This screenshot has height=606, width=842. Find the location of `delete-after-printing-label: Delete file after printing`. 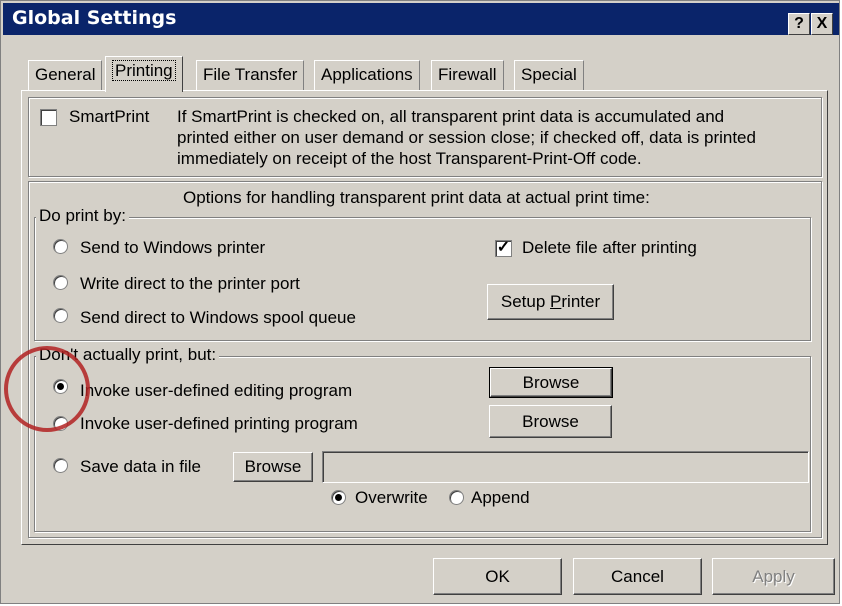

delete-after-printing-label: Delete file after printing is located at coordinates (609, 248).